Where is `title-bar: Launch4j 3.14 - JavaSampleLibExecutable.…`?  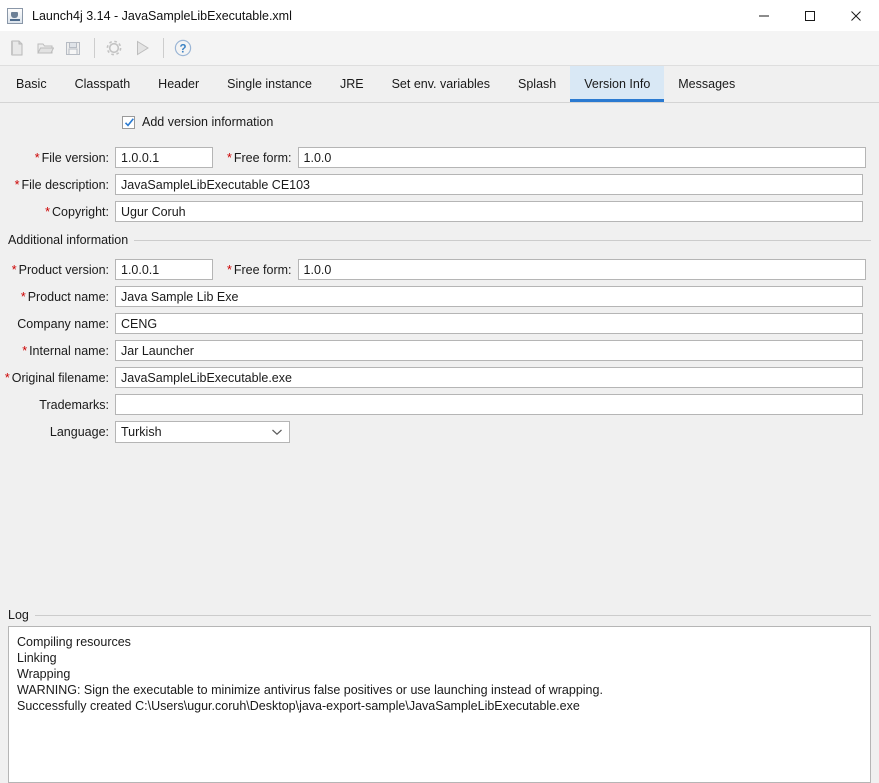 title-bar: Launch4j 3.14 - JavaSampleLibExecutable.… is located at coordinates (439, 15).